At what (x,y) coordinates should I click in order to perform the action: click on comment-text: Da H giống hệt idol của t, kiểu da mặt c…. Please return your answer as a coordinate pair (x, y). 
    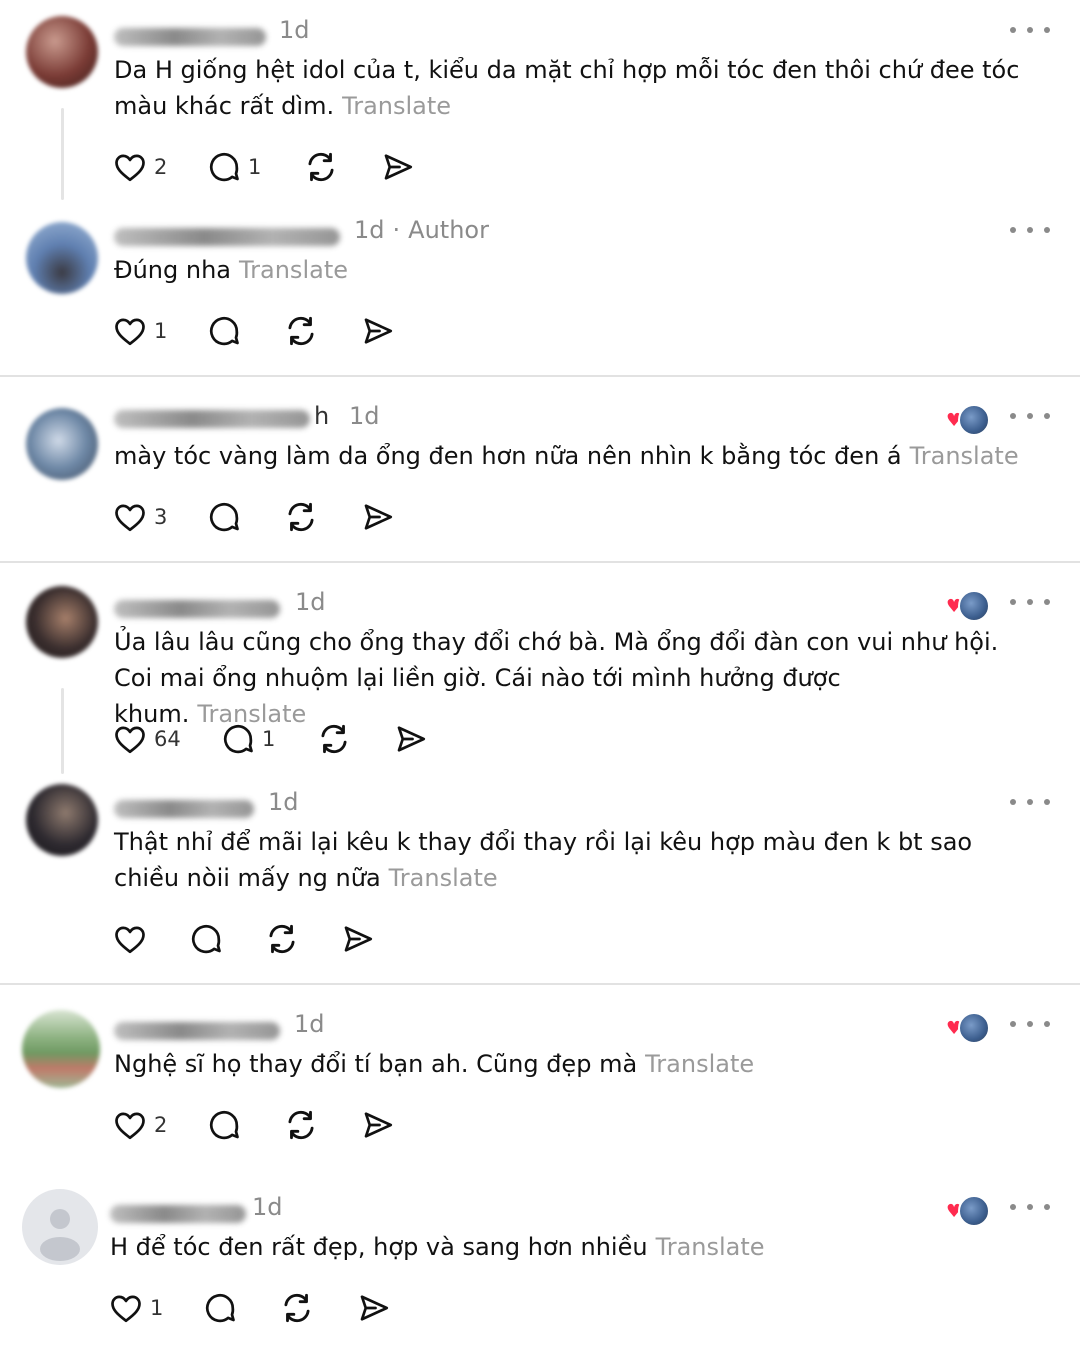
    Looking at the image, I should click on (567, 88).